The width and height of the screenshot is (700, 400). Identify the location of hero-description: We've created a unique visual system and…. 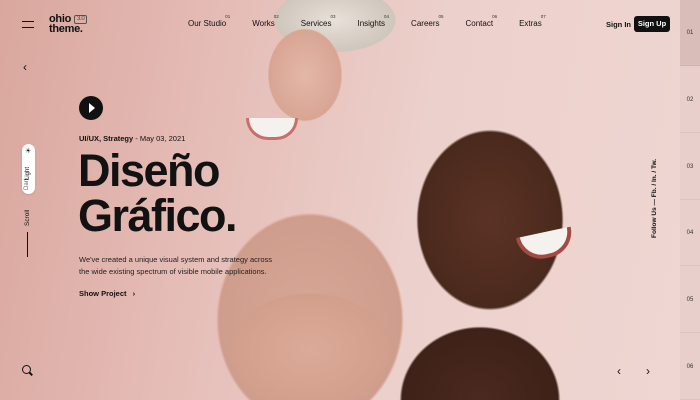
(176, 265).